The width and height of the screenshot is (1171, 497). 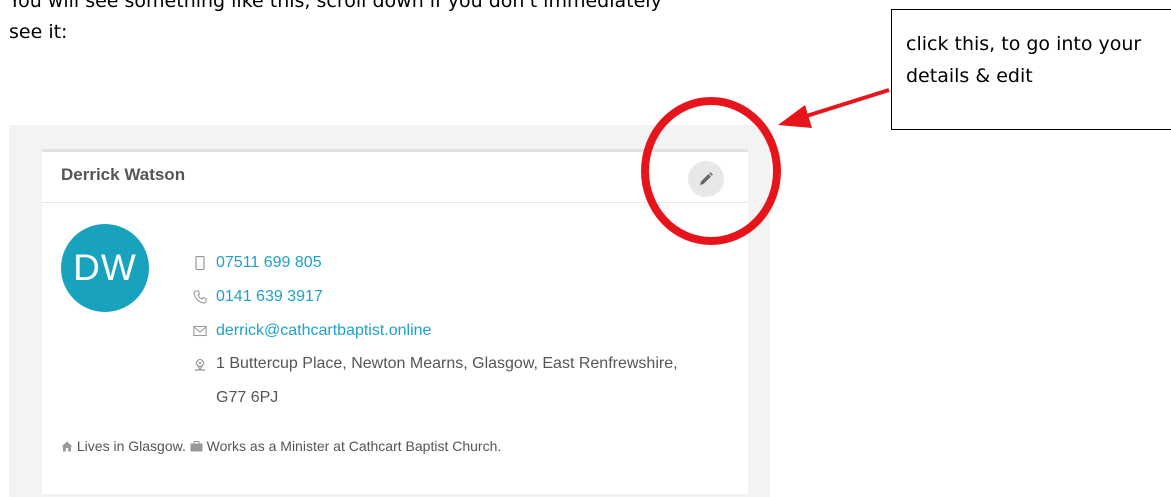 What do you see at coordinates (323, 331) in the screenshot?
I see `email-link: derrick@cathcartbaptist.online` at bounding box center [323, 331].